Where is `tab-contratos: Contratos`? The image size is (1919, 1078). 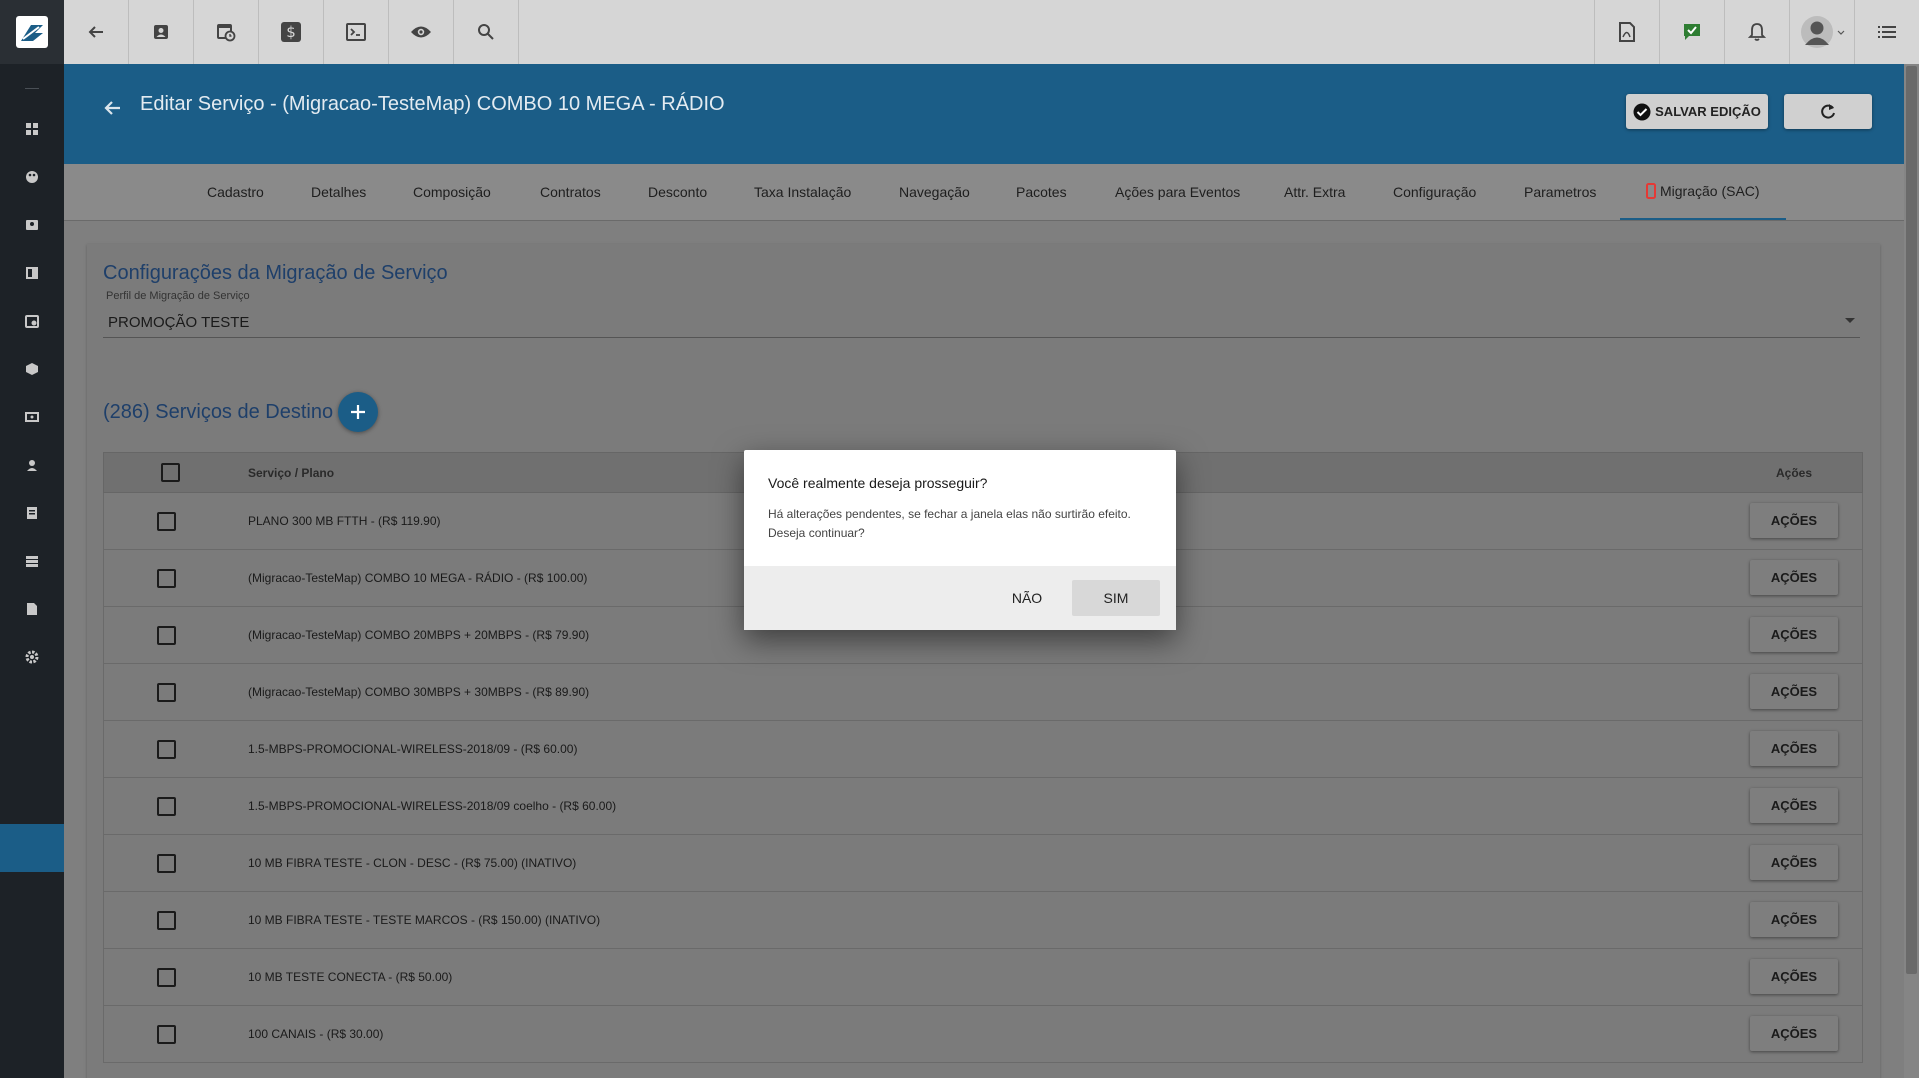
tab-contratos: Contratos is located at coordinates (570, 192).